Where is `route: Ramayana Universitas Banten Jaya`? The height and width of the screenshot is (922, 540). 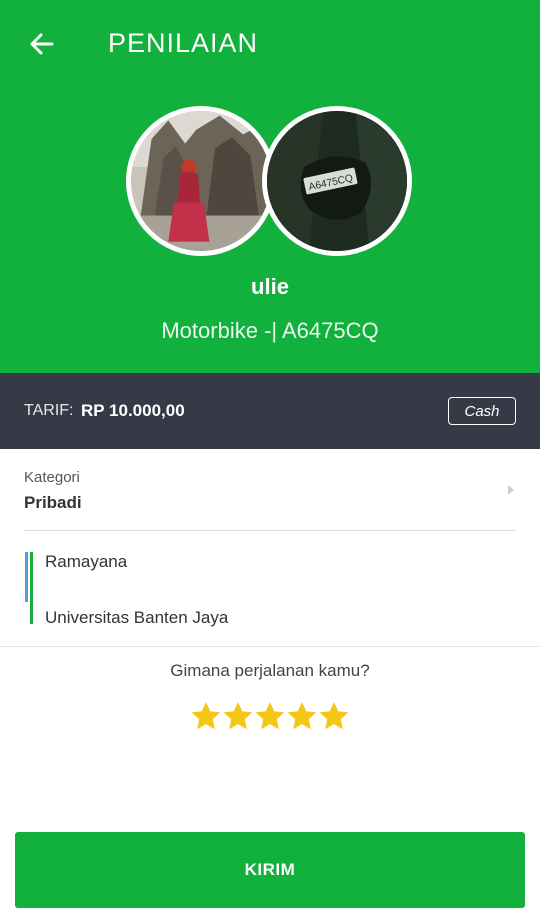
route: Ramayana Universitas Banten Jaya is located at coordinates (270, 588).